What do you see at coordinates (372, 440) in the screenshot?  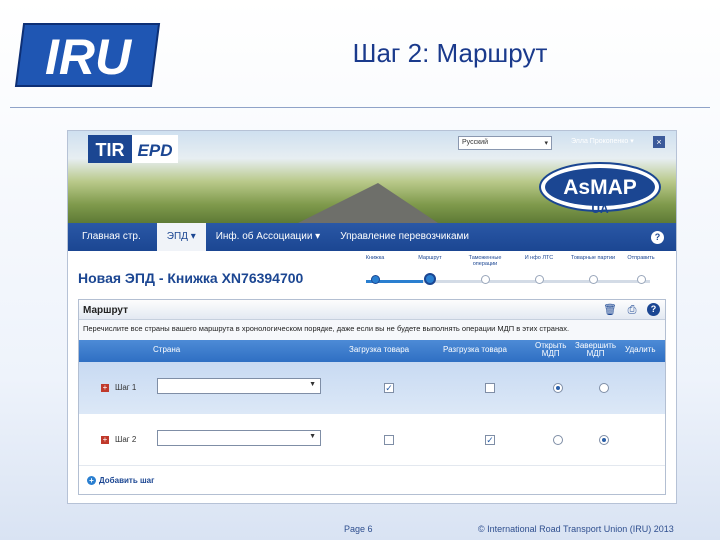 I see `route-row: + Шаг 2 ▼ ✓` at bounding box center [372, 440].